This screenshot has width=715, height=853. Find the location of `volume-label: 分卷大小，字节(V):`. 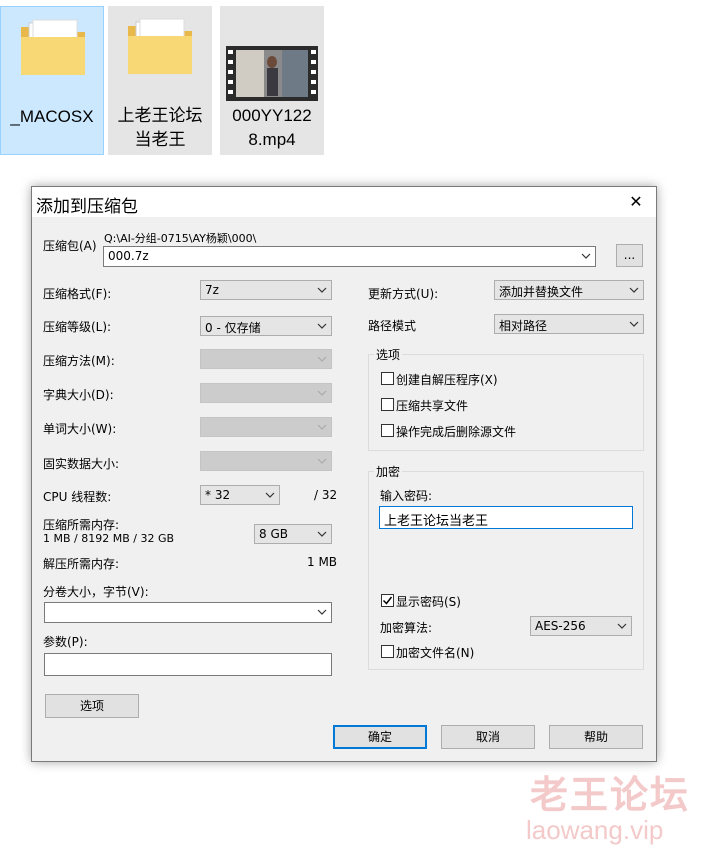

volume-label: 分卷大小，字节(V): is located at coordinates (96, 592).